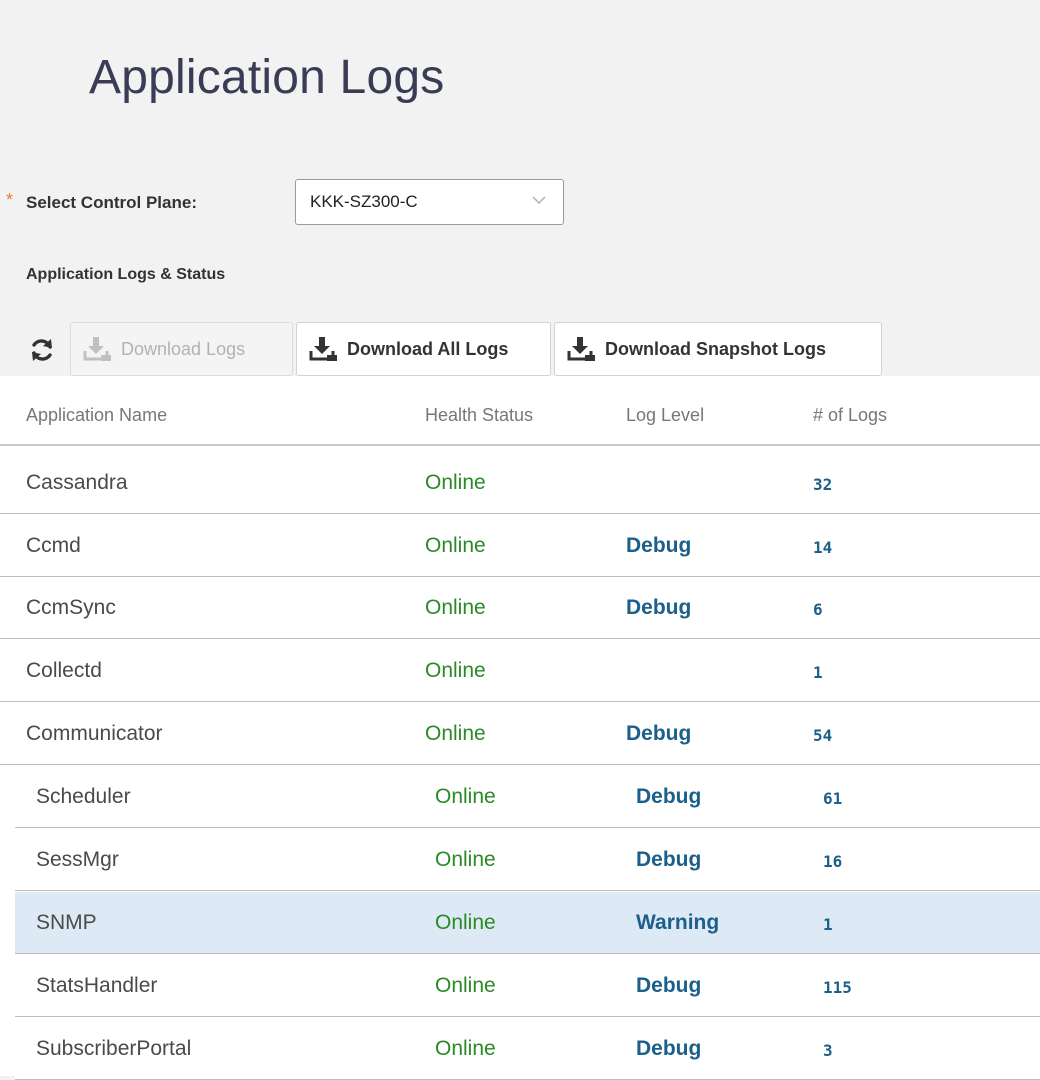 This screenshot has height=1080, width=1040. What do you see at coordinates (429, 202) in the screenshot?
I see `control-plane-select: KKK-SZ300-C` at bounding box center [429, 202].